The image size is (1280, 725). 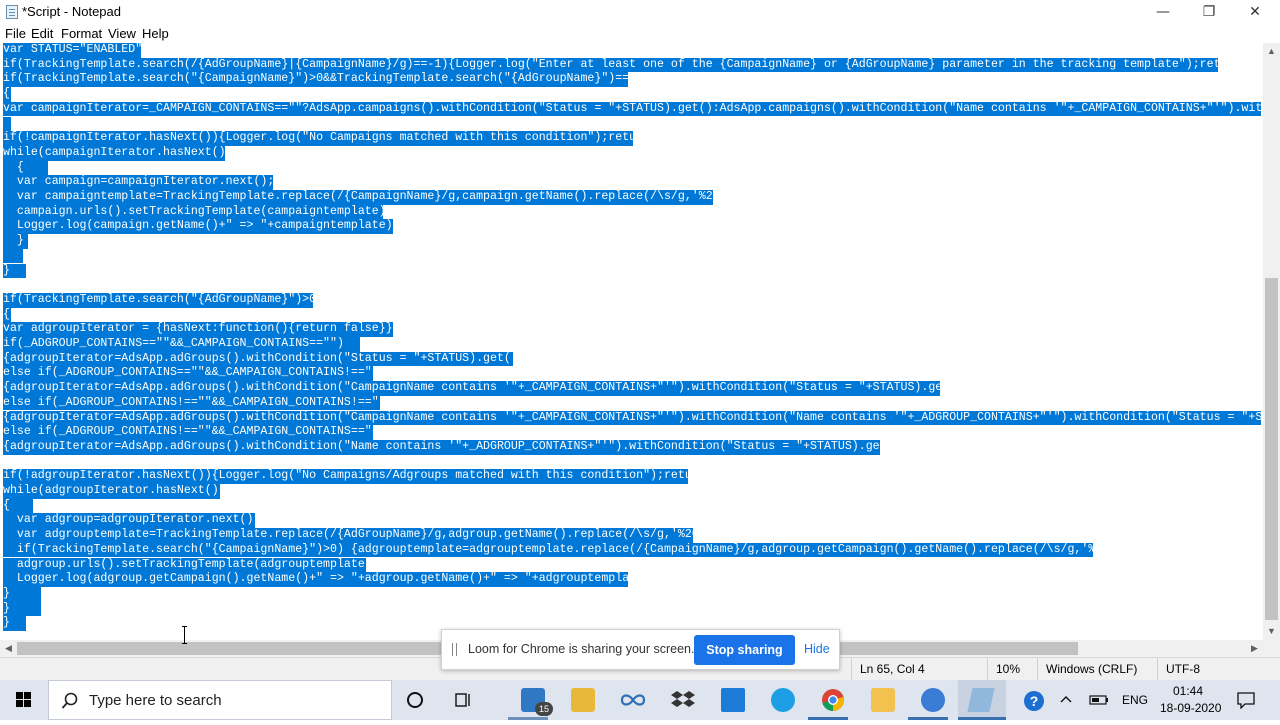 What do you see at coordinates (81, 33) in the screenshot?
I see `menu-format: Format` at bounding box center [81, 33].